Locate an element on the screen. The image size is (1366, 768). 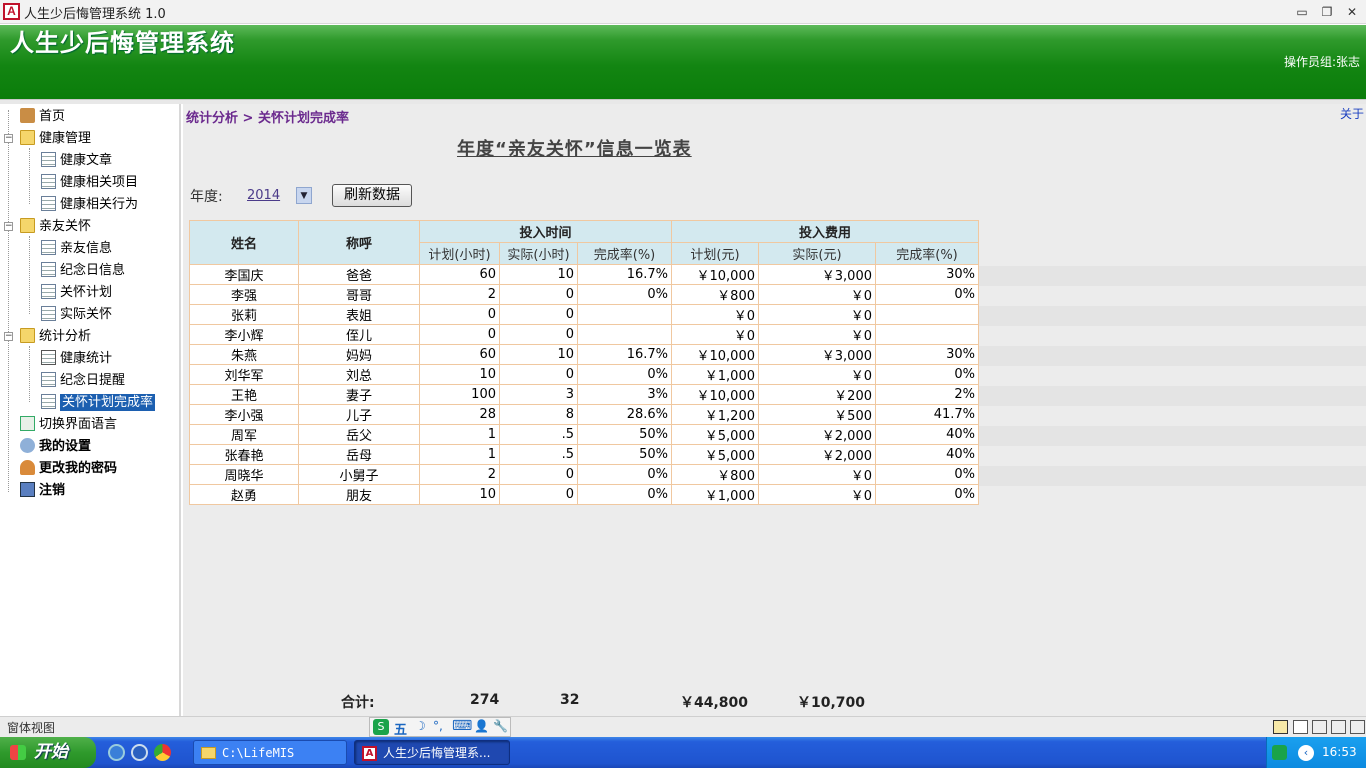
sidebar-item-health-stats: 健康统计 is located at coordinates (76, 359).